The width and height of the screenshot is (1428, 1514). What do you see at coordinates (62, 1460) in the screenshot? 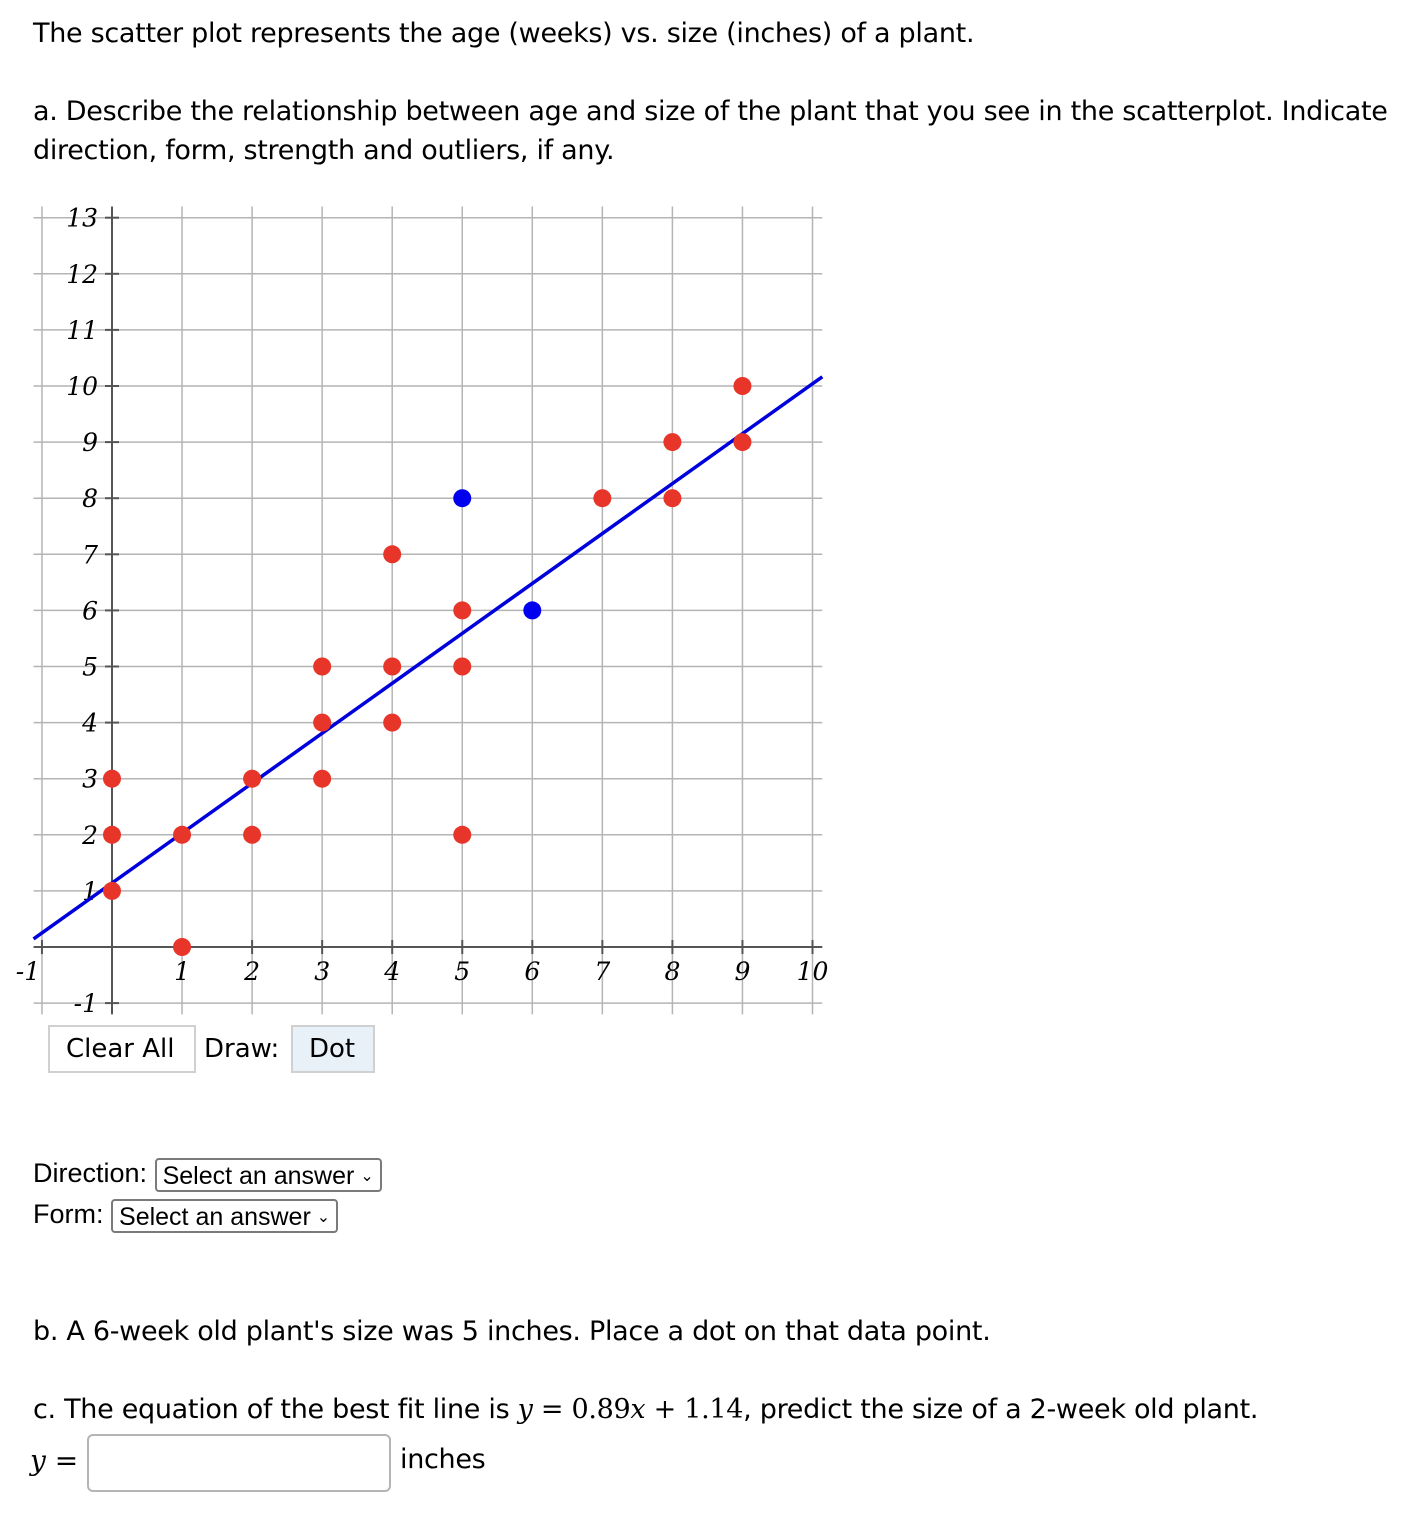
I see `answer-equals: =` at bounding box center [62, 1460].